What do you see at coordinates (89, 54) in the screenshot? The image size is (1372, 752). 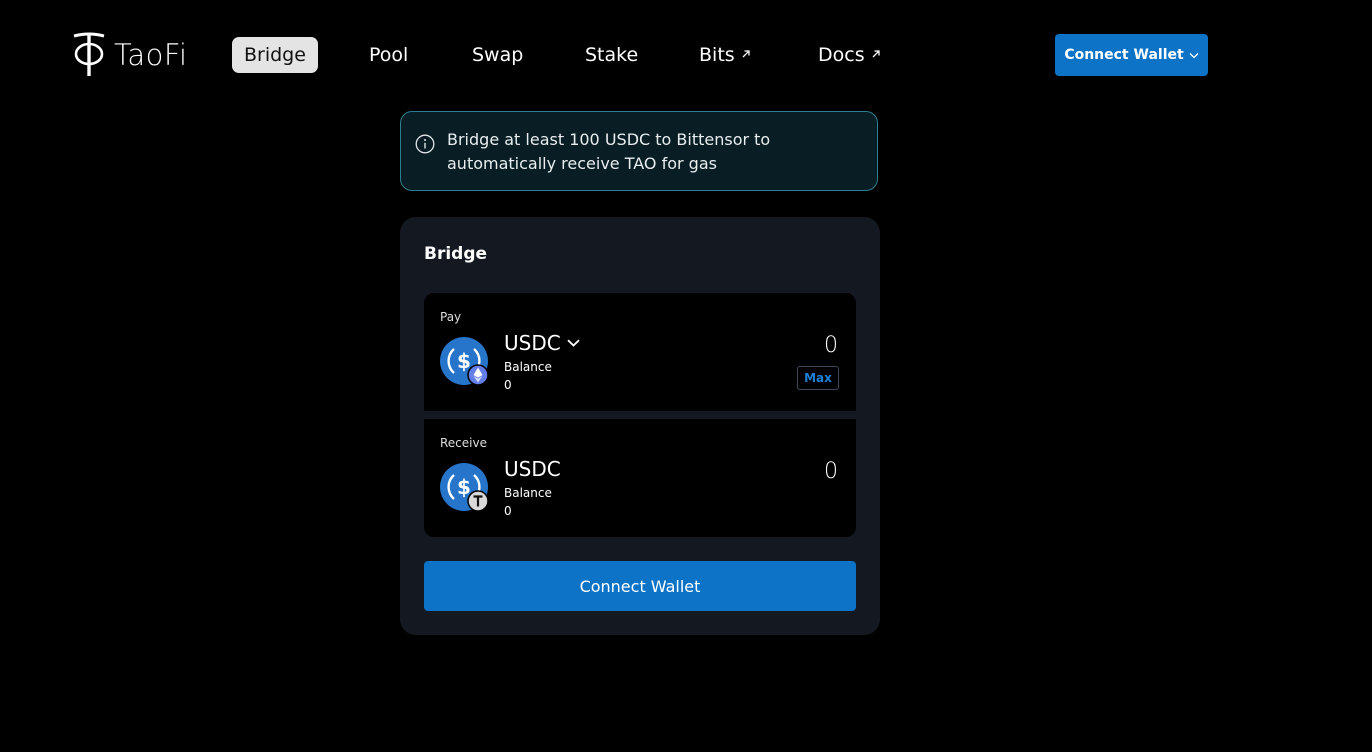 I see `tao-symbol-icon` at bounding box center [89, 54].